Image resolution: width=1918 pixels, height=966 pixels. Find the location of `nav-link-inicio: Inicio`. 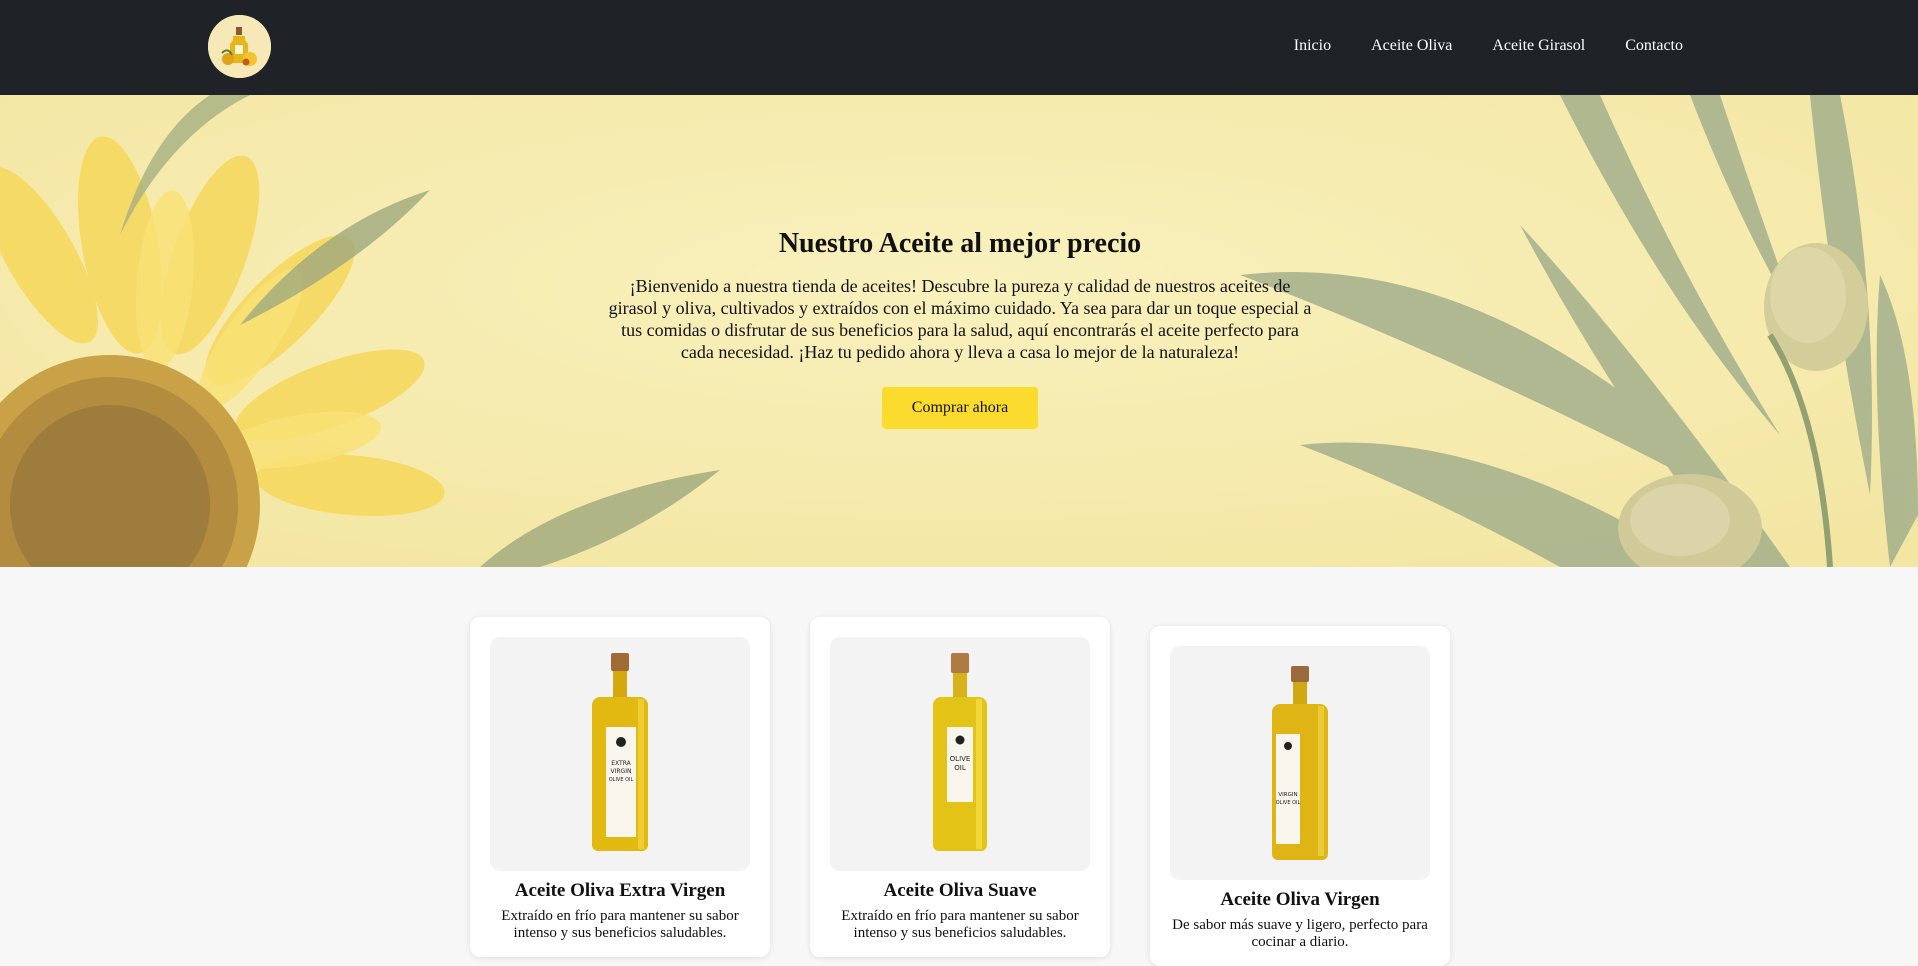

nav-link-inicio: Inicio is located at coordinates (1312, 46).